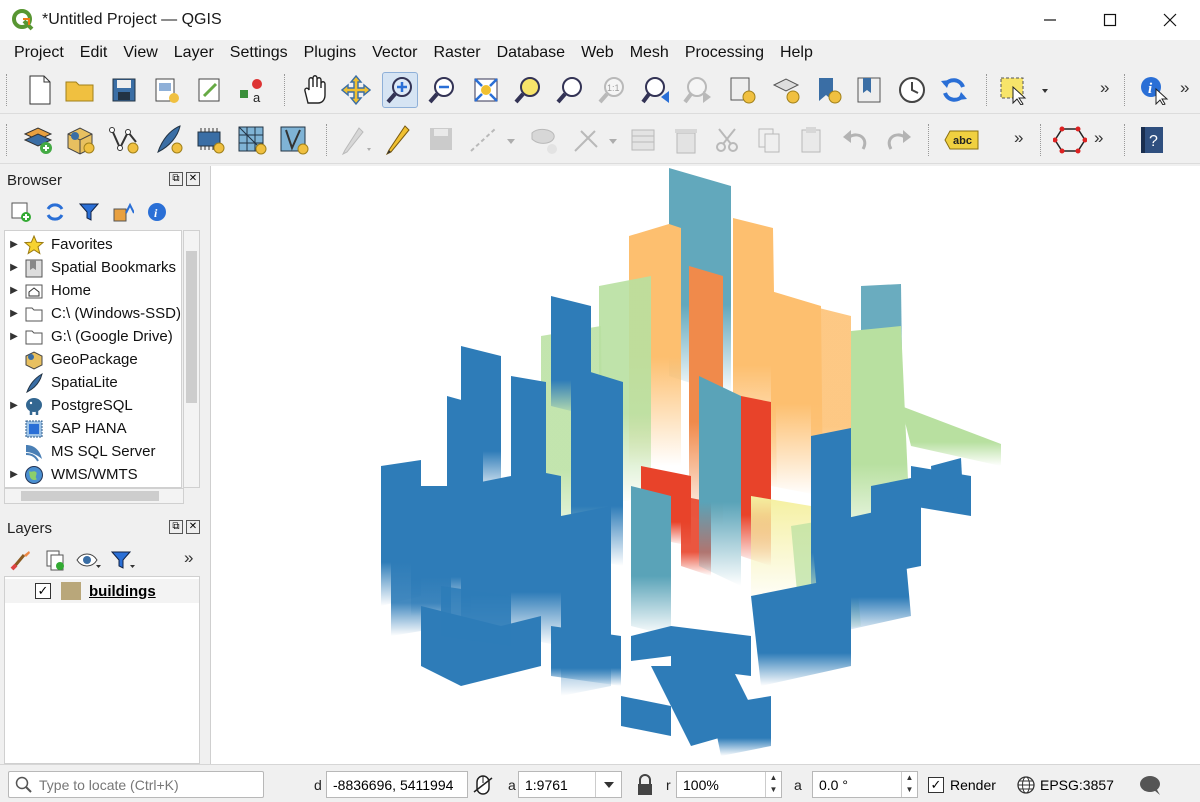 The image size is (1200, 802). What do you see at coordinates (400, 90) in the screenshot?
I see `zoom-in-button` at bounding box center [400, 90].